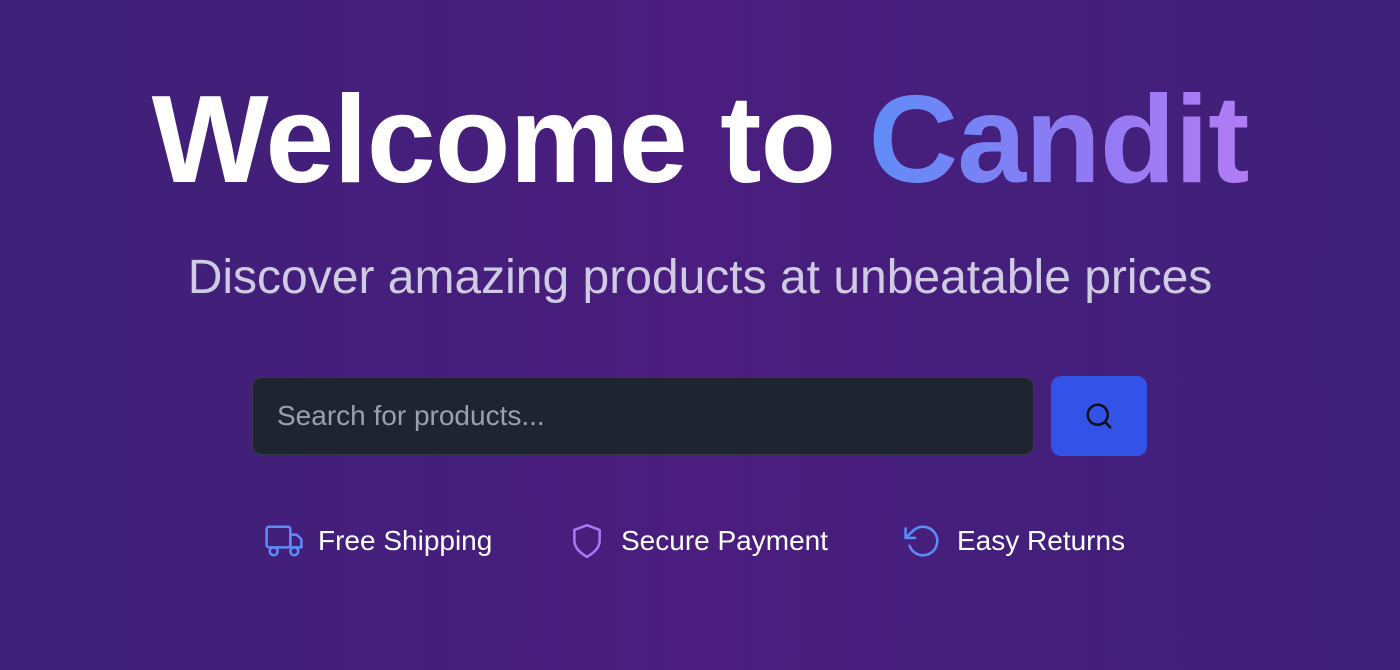 The height and width of the screenshot is (670, 1400). I want to click on feature-easy-returns: Easy Returns, so click(1014, 541).